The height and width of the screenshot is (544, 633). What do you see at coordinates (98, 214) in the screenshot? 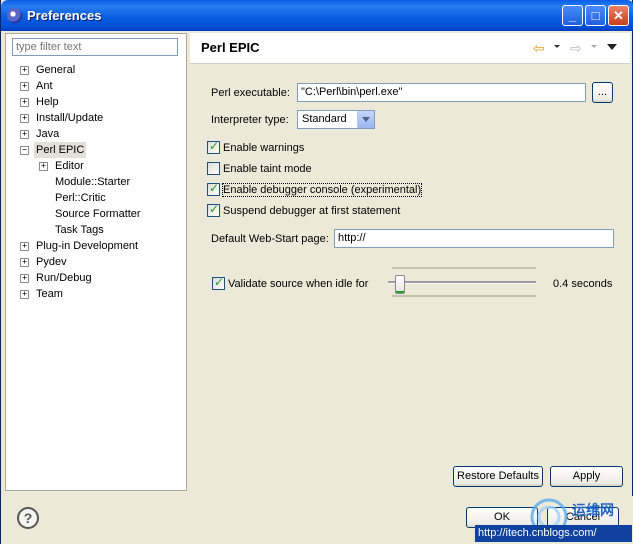
I see `tree-label: Source Formatter` at bounding box center [98, 214].